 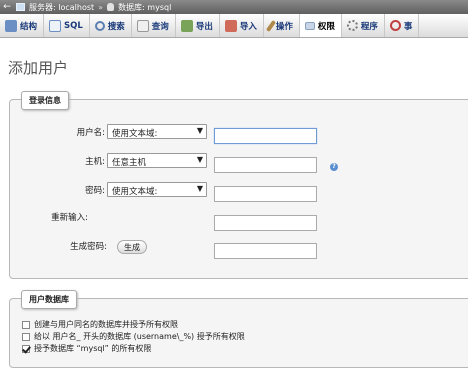 I want to click on tab-label: 程序, so click(x=369, y=26).